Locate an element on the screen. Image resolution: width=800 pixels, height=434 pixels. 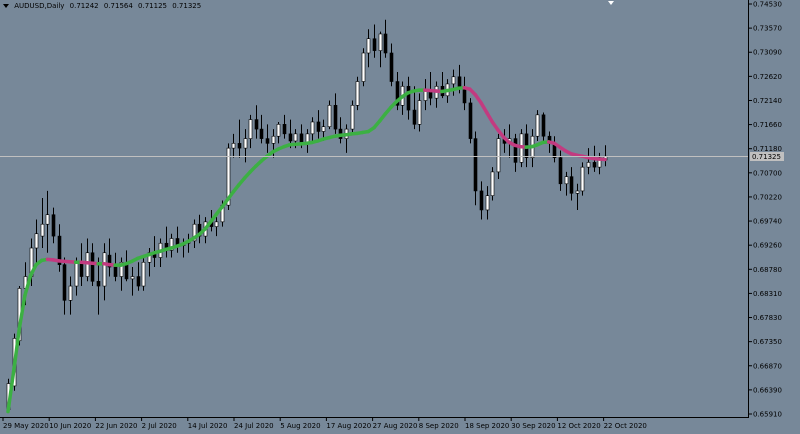
price-tick-label: 0.69740 is located at coordinates (767, 222).